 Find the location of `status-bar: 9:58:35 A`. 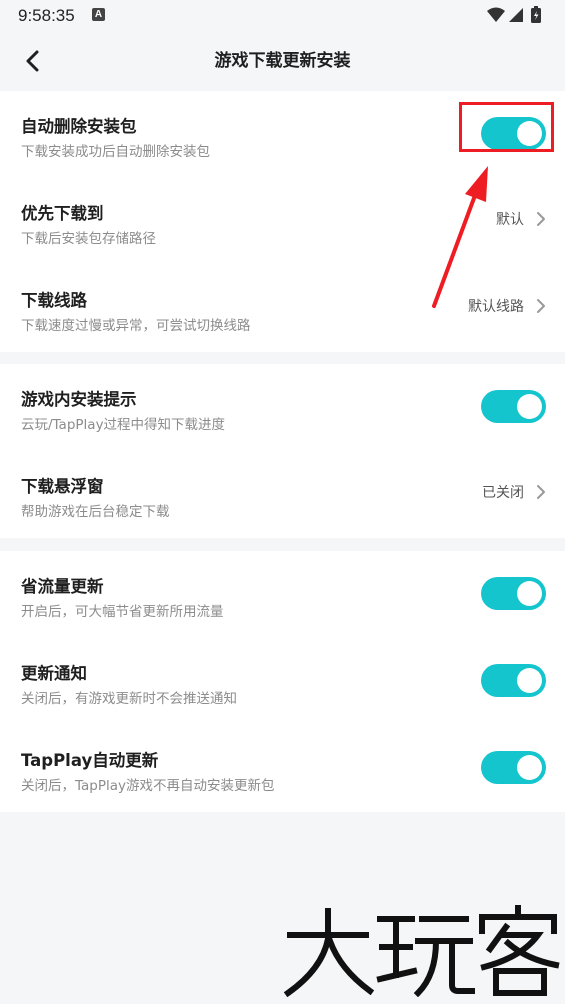

status-bar: 9:58:35 A is located at coordinates (282, 16).